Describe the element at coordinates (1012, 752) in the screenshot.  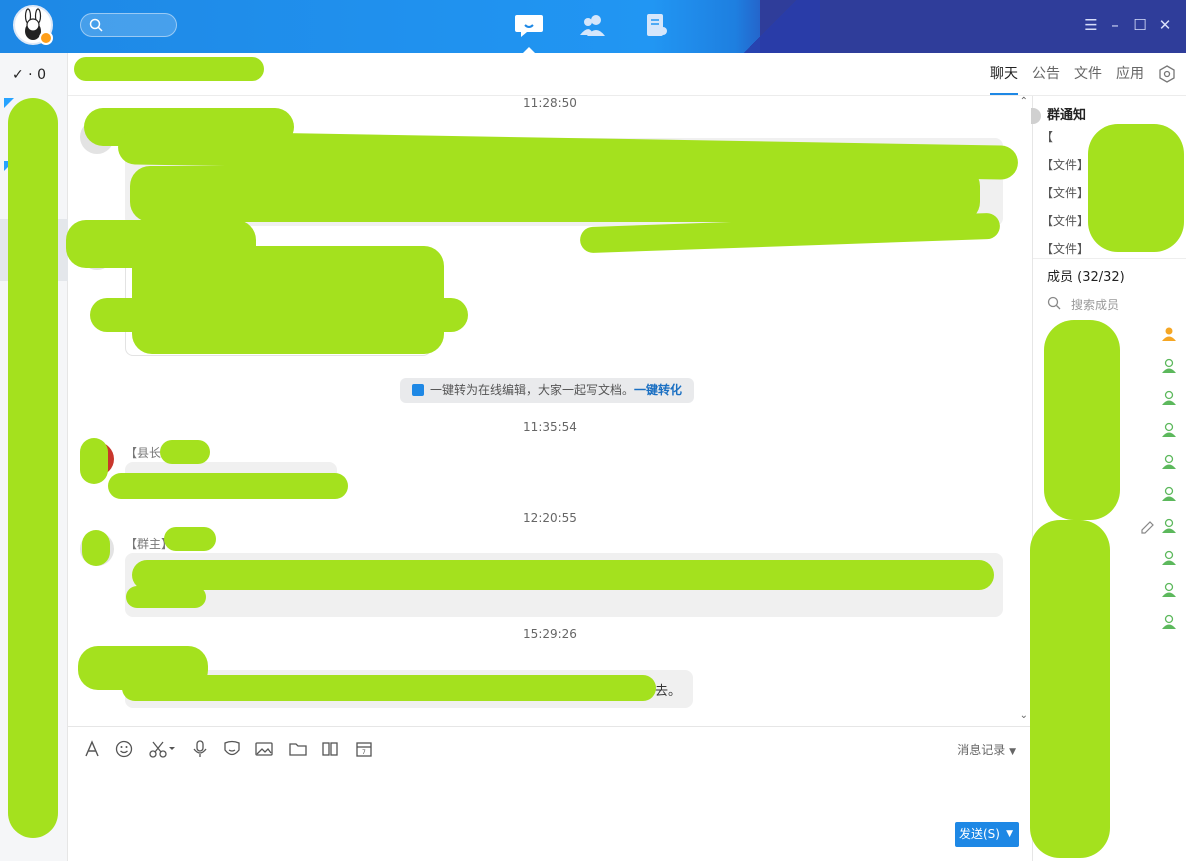
I see `chevron-down-icon: ▼` at that location.